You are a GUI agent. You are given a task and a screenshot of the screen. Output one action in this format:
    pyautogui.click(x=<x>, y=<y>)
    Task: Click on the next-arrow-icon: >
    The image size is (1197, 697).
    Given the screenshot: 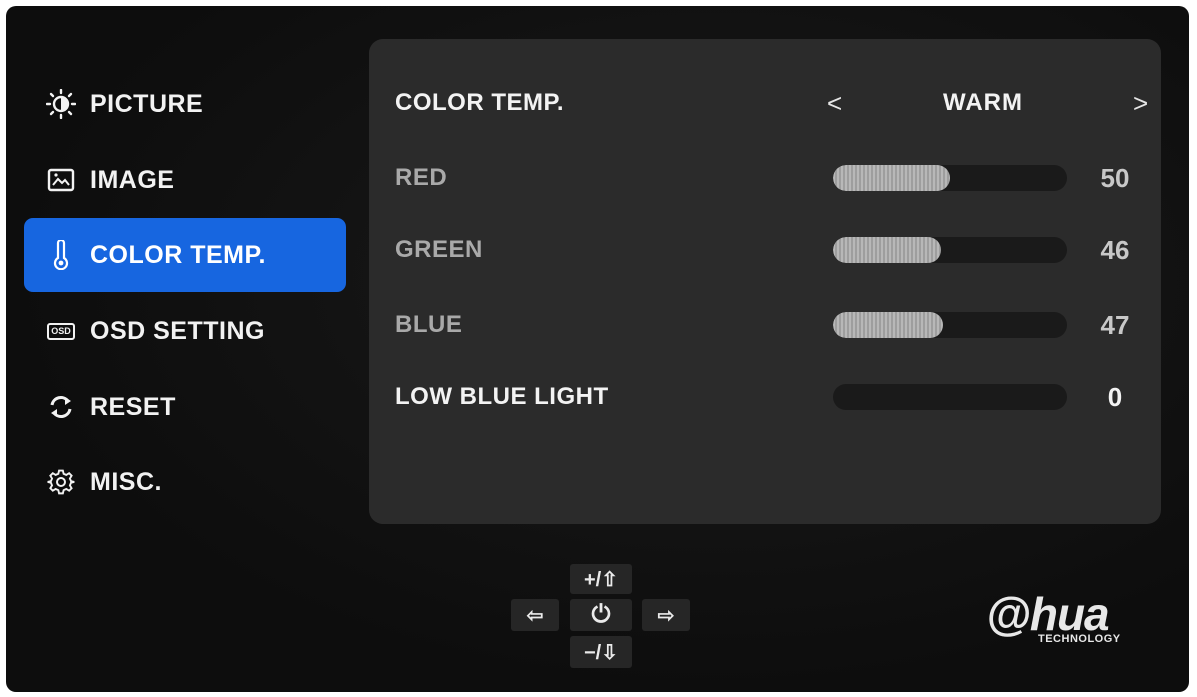 What is the action you would take?
    pyautogui.click(x=1140, y=103)
    